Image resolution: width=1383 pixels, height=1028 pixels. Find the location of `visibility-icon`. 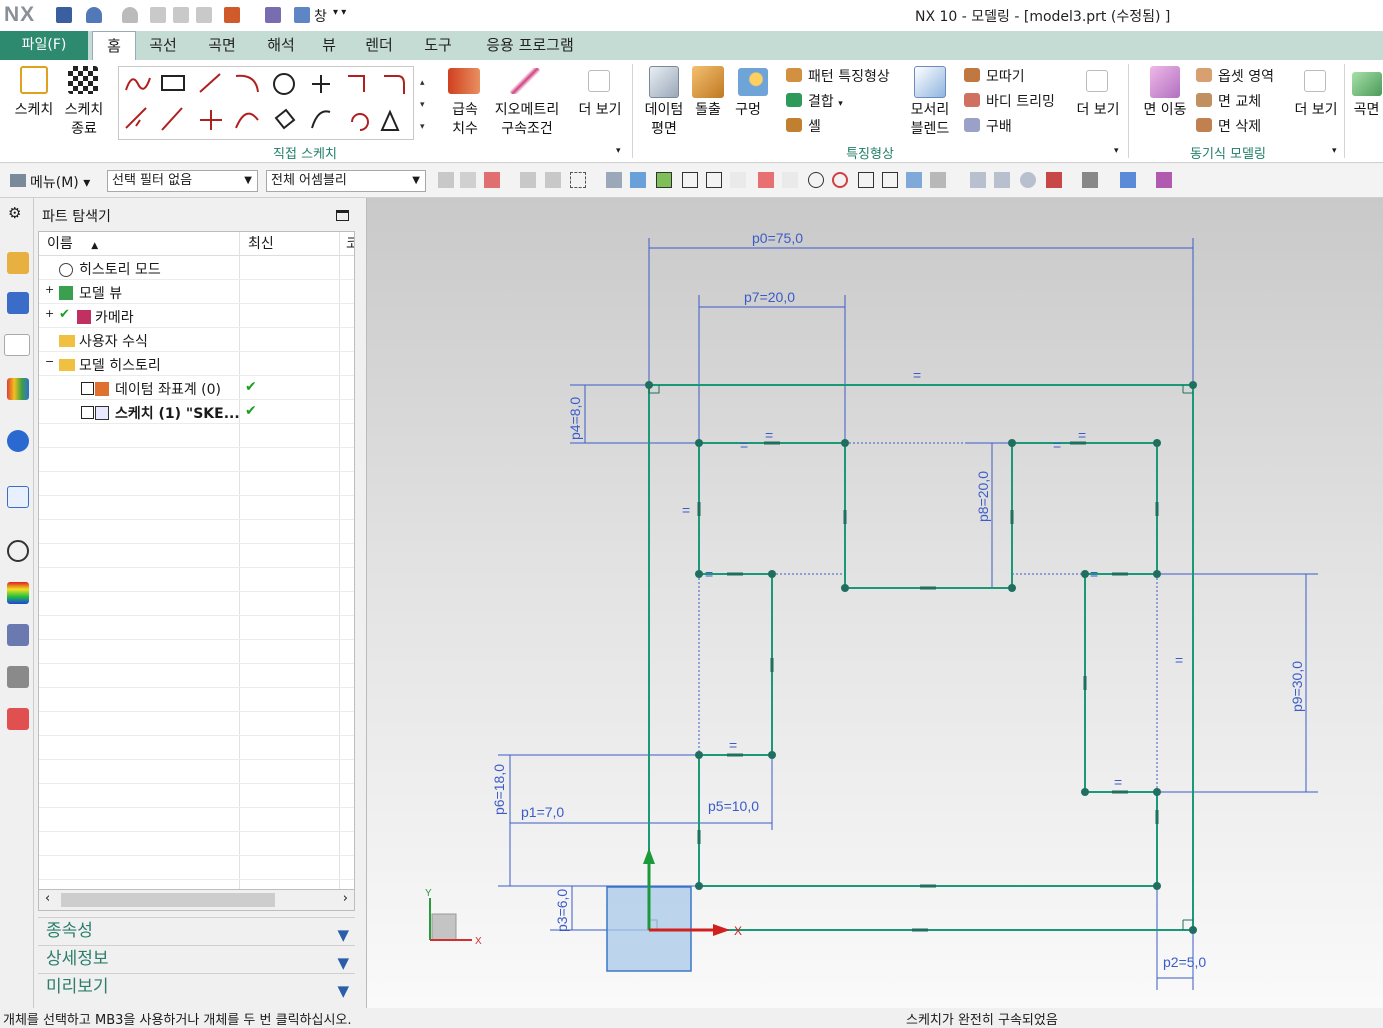

visibility-icon is located at coordinates (1128, 180).